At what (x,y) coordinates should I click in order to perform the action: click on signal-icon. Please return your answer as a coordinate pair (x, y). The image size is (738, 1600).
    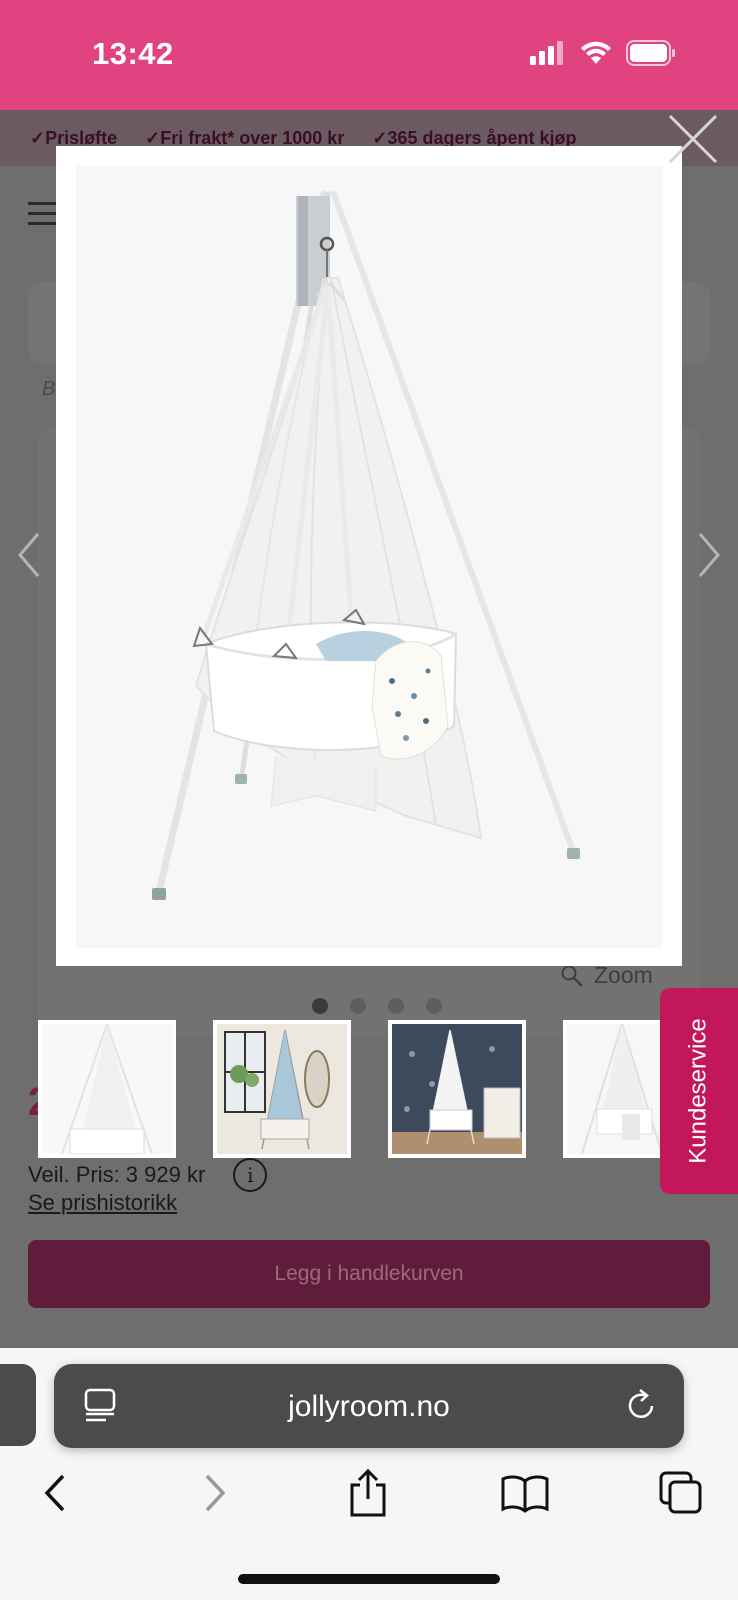
    Looking at the image, I should click on (546, 53).